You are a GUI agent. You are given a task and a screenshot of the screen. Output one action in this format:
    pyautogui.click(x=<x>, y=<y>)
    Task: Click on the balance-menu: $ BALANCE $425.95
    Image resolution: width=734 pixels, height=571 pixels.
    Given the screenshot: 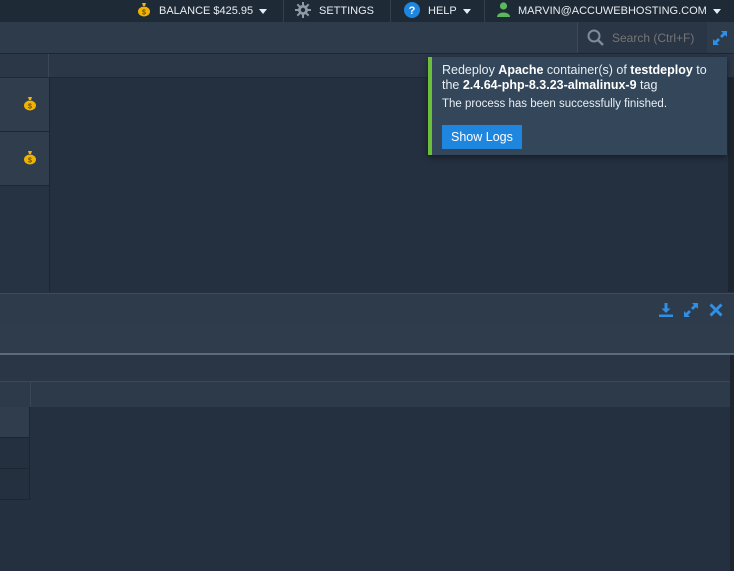 What is the action you would take?
    pyautogui.click(x=202, y=11)
    